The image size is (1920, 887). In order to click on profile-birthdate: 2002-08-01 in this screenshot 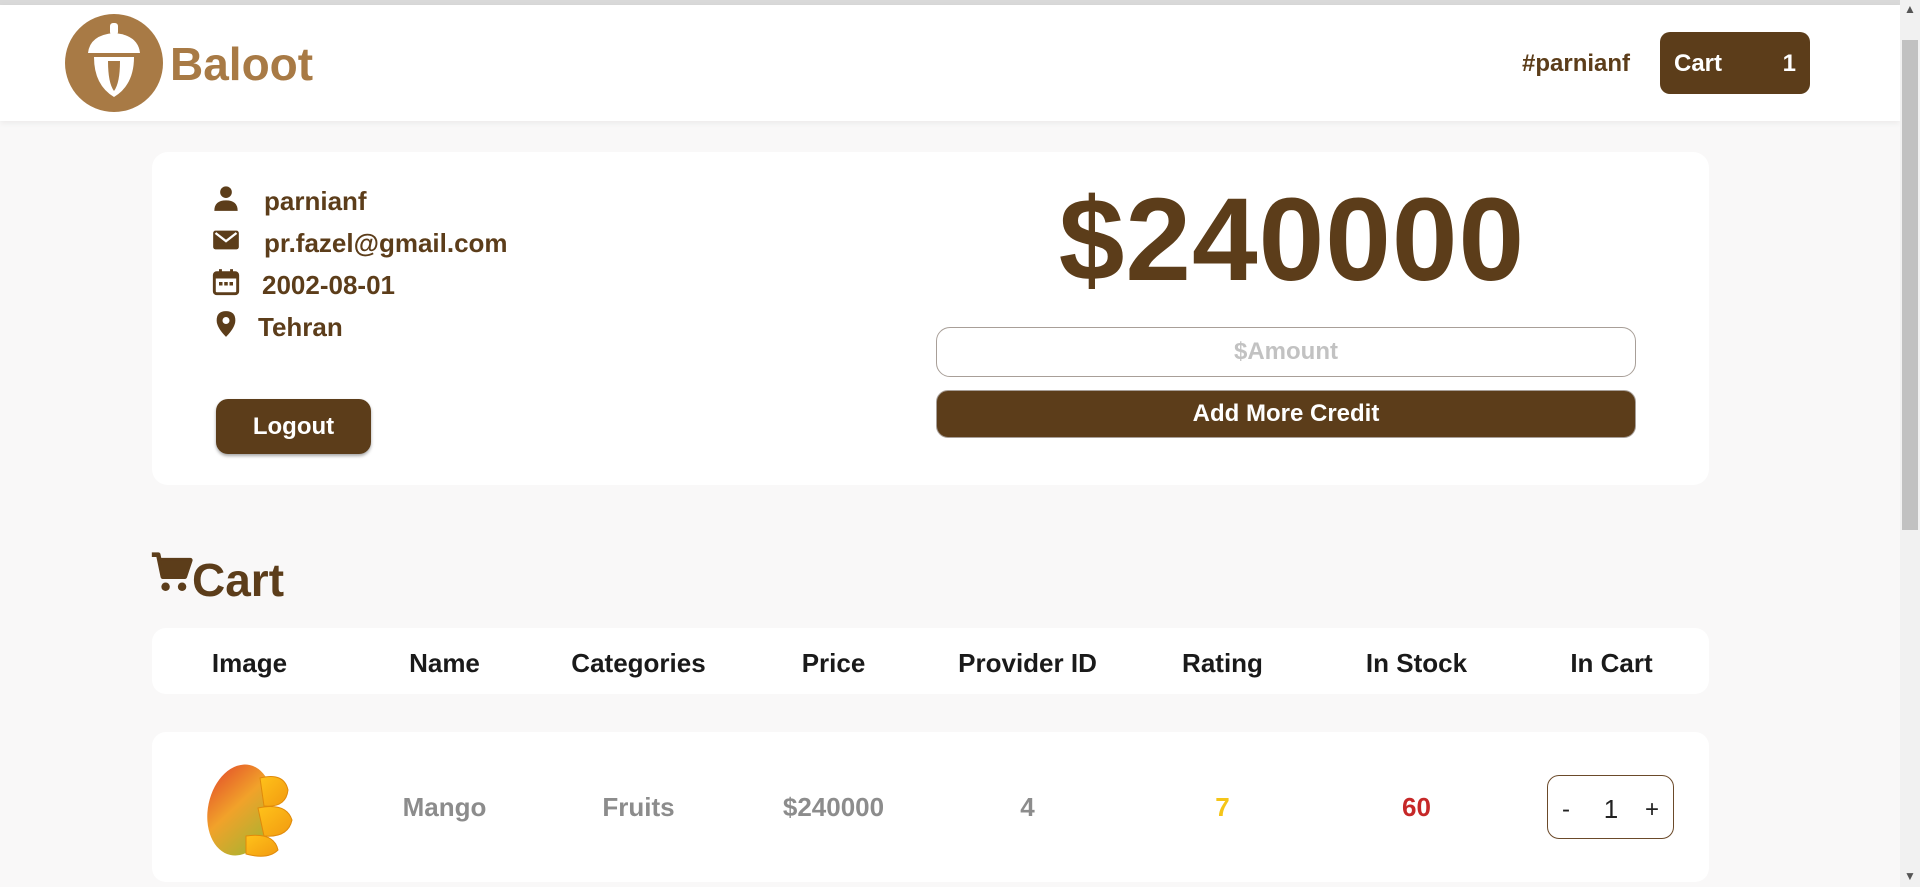, I will do `click(328, 285)`.